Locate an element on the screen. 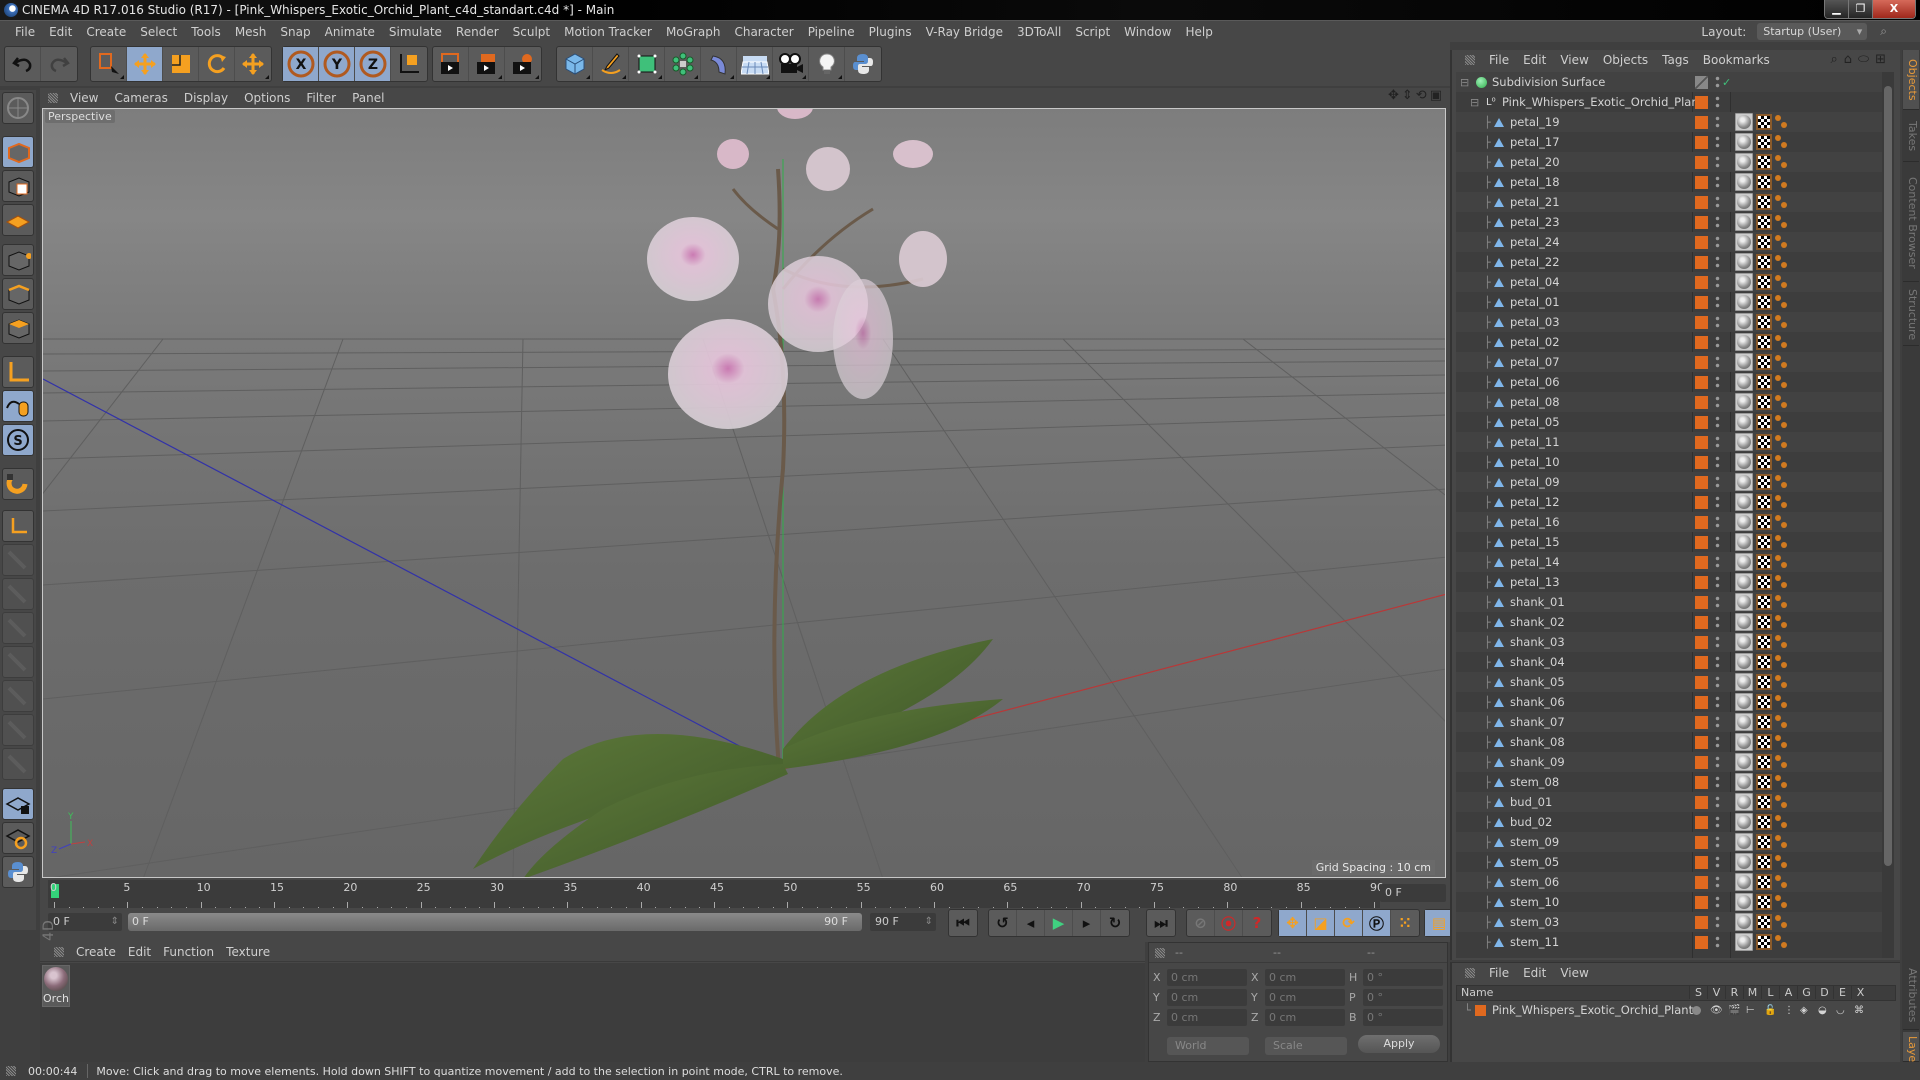  subdivision-icon is located at coordinates (647, 64).